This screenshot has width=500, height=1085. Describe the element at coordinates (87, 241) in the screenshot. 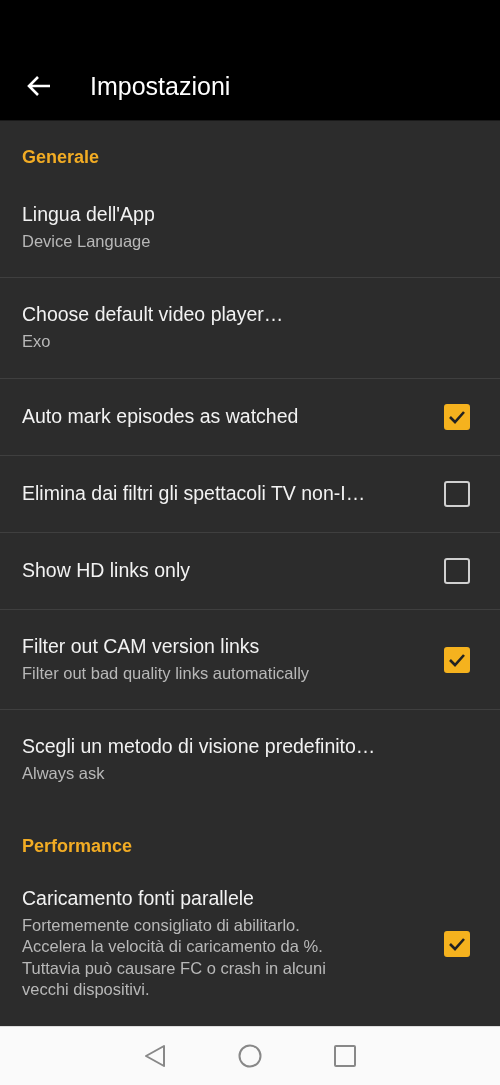

I see `setting-summary: Device Language` at that location.